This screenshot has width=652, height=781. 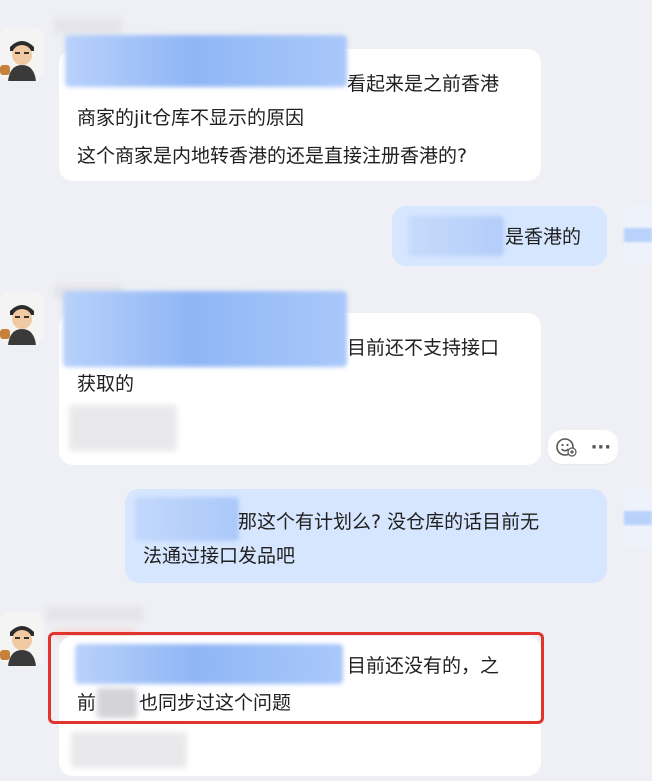 I want to click on message-text: 目前还不支持接口, so click(x=423, y=348).